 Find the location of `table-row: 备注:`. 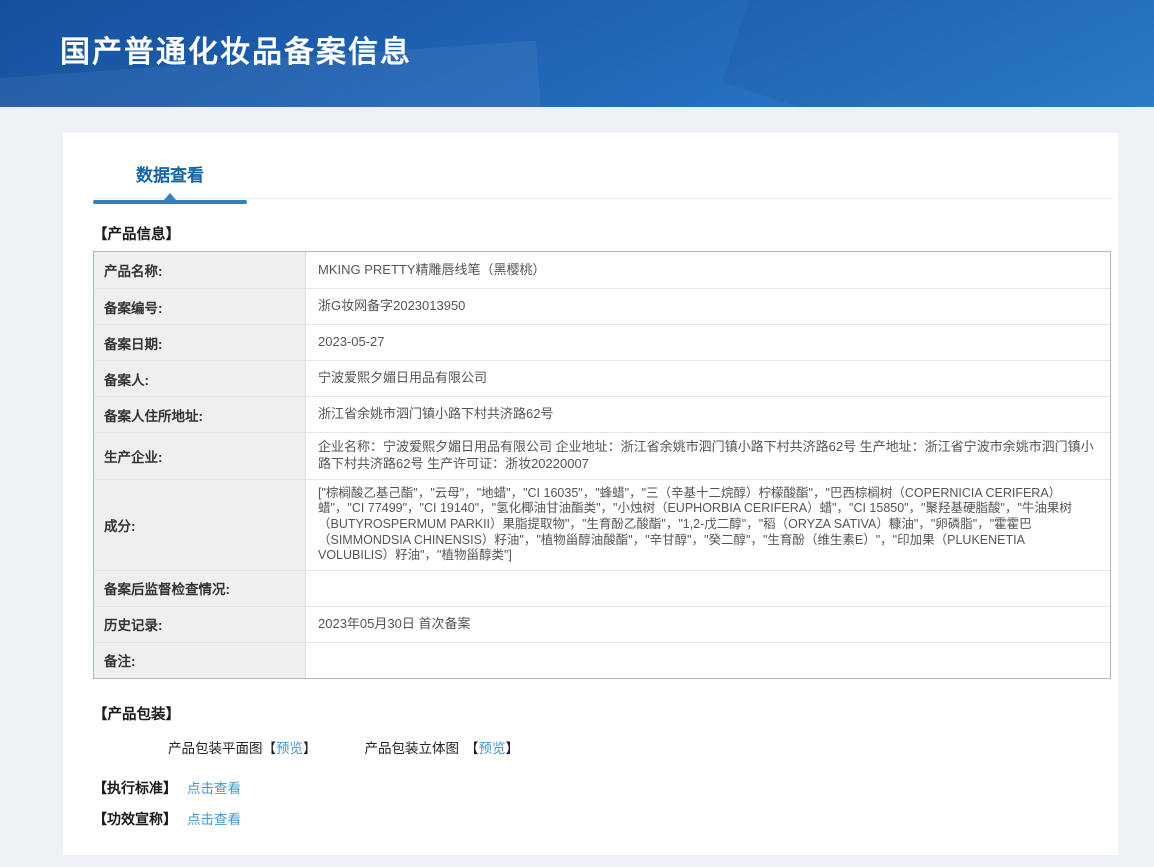

table-row: 备注: is located at coordinates (602, 659).